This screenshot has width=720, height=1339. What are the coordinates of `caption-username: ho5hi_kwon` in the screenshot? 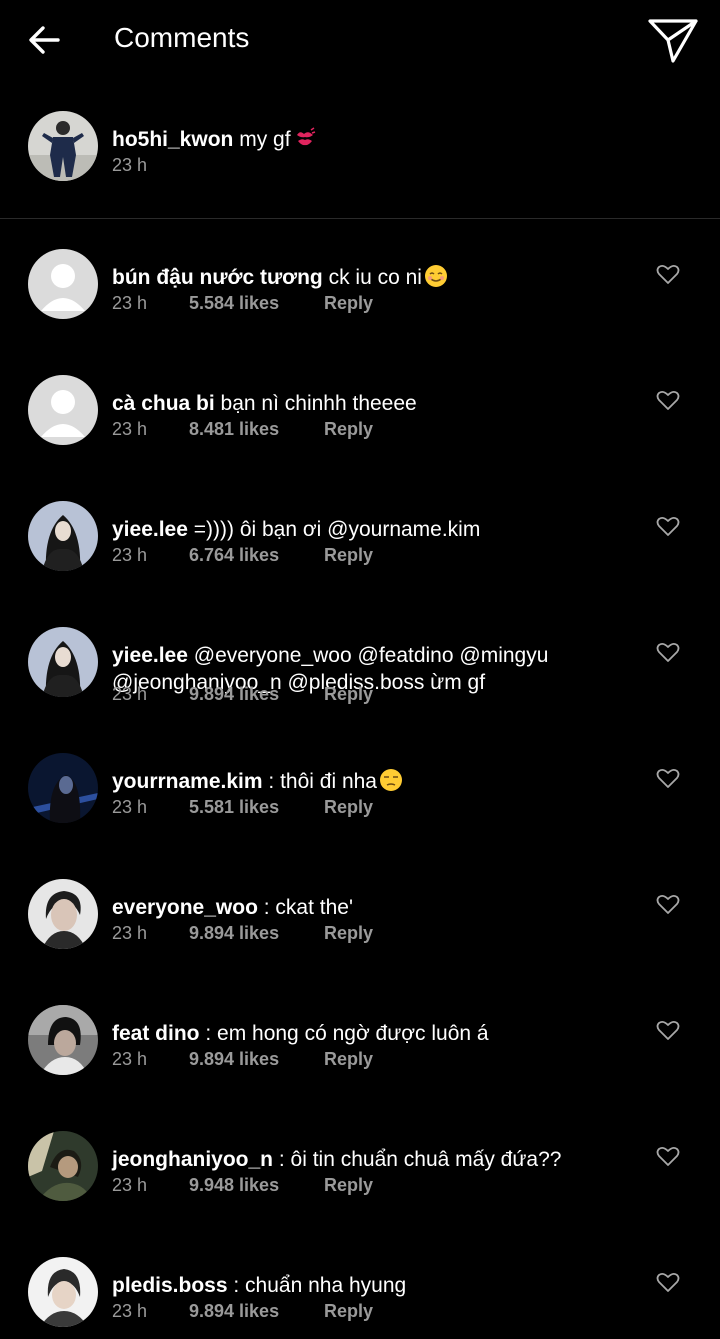 It's located at (172, 139).